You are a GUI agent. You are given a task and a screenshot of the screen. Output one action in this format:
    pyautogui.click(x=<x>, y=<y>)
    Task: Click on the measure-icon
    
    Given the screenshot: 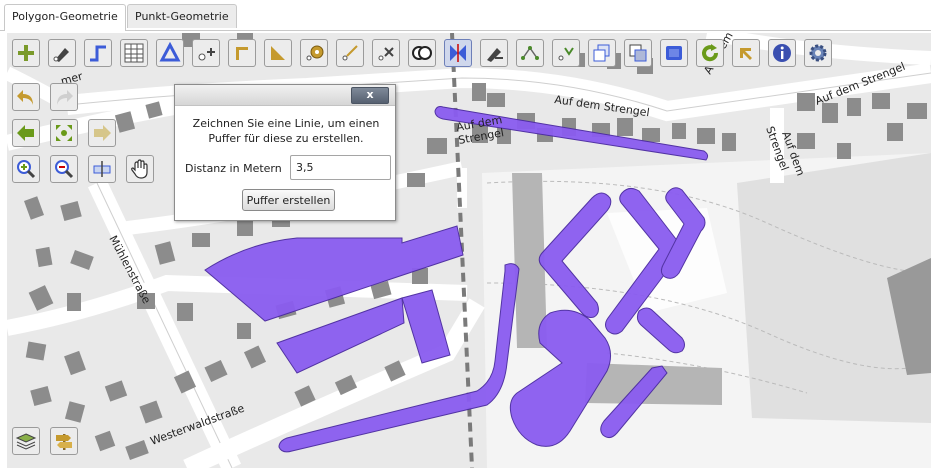 What is the action you would take?
    pyautogui.click(x=102, y=169)
    